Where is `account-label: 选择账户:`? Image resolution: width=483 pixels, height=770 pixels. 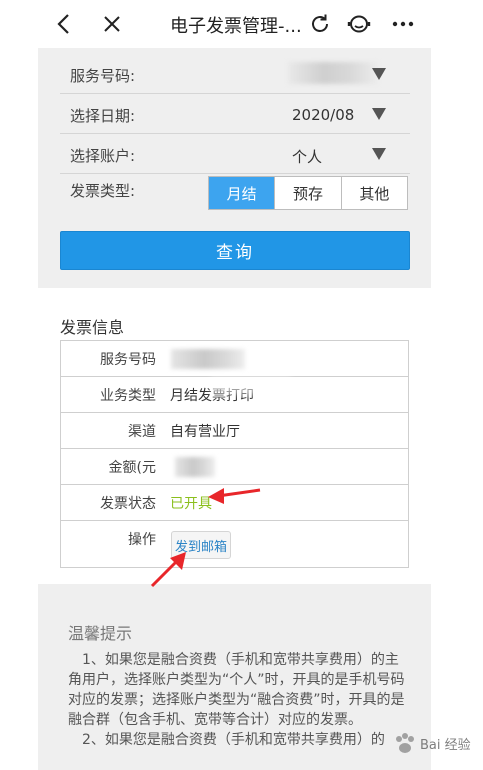
account-label: 选择账户: is located at coordinates (103, 156).